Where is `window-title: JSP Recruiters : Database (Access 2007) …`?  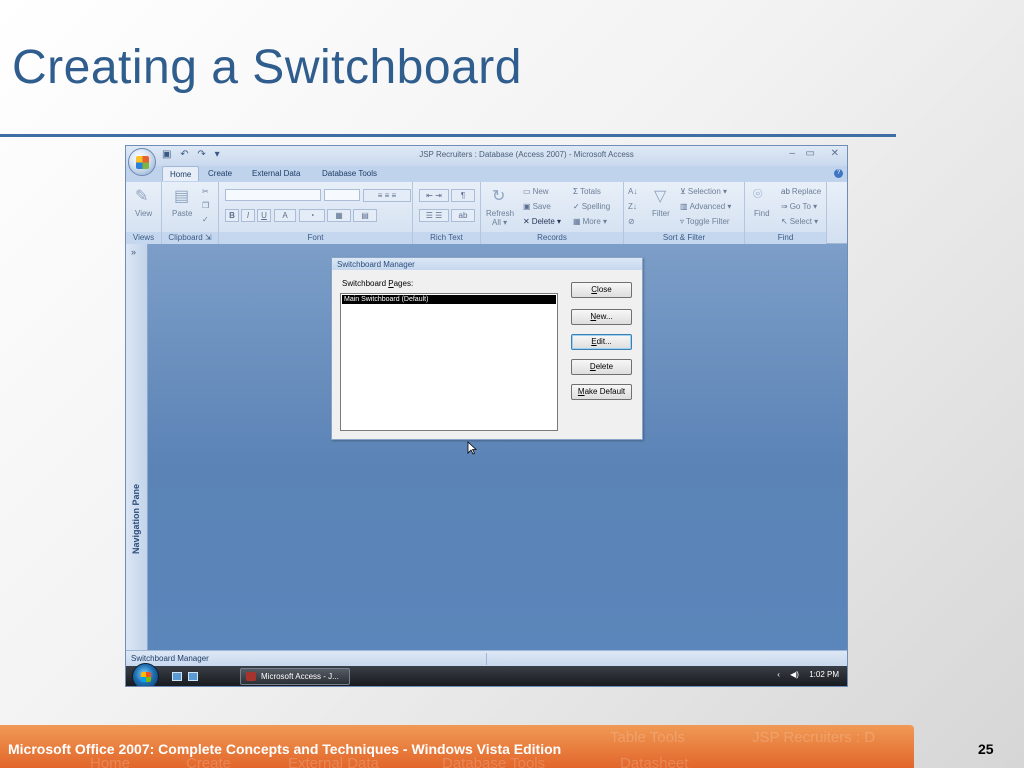 window-title: JSP Recruiters : Database (Access 2007) … is located at coordinates (526, 154).